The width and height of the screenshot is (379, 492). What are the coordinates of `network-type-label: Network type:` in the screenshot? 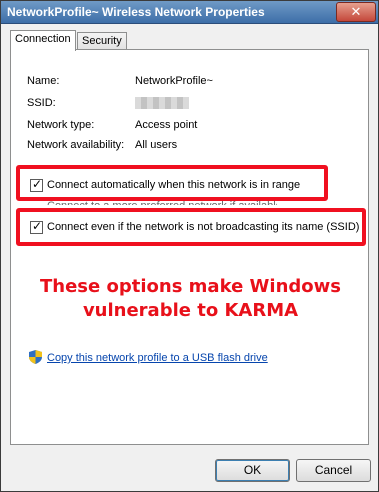 It's located at (61, 125).